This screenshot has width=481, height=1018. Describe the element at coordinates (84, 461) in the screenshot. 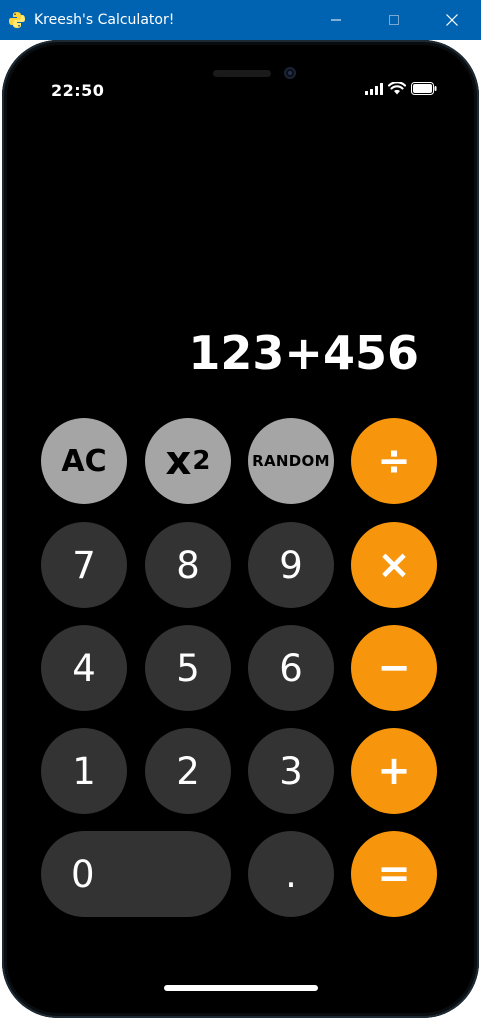

I see `clear-button: AC` at that location.